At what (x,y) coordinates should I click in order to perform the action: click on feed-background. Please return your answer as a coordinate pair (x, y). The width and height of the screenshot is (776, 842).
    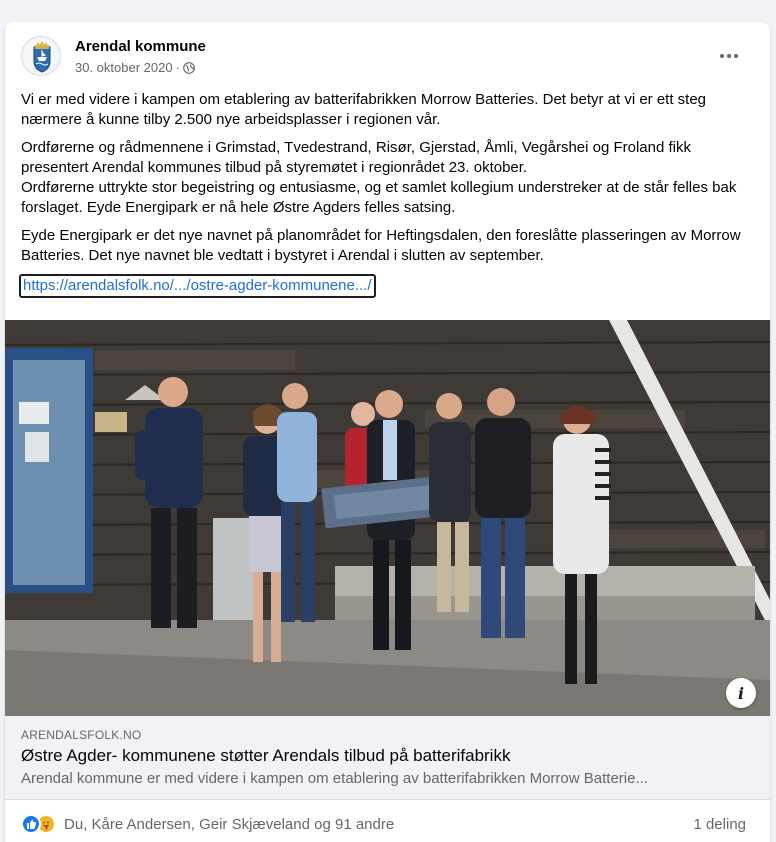
    Looking at the image, I should click on (388, 5).